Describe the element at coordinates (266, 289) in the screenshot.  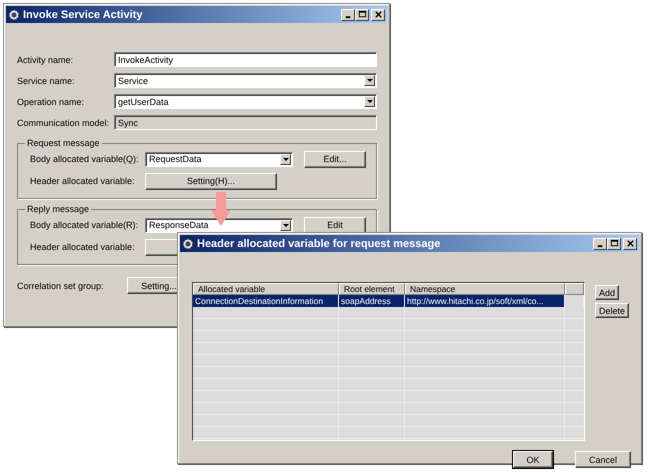
I see `column-header: Allocated variable` at that location.